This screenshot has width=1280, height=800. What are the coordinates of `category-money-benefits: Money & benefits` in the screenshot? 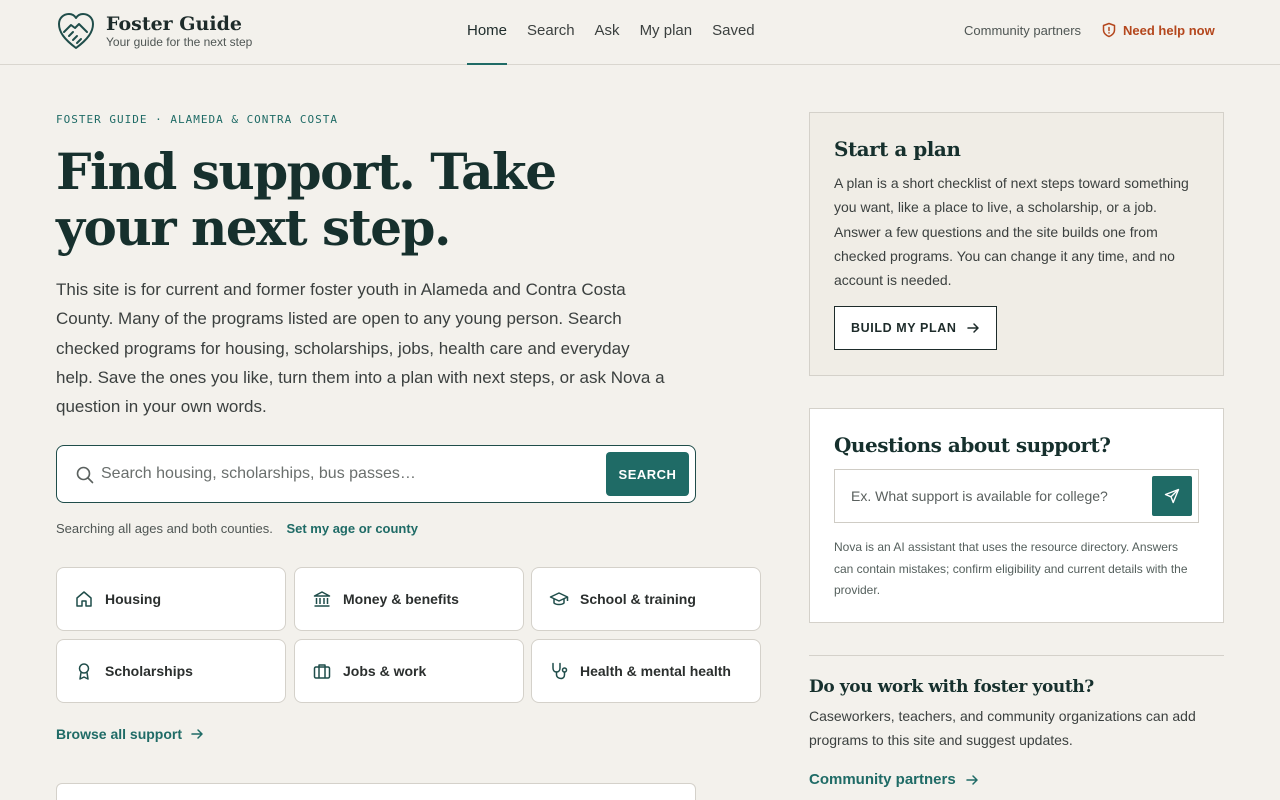 It's located at (409, 599).